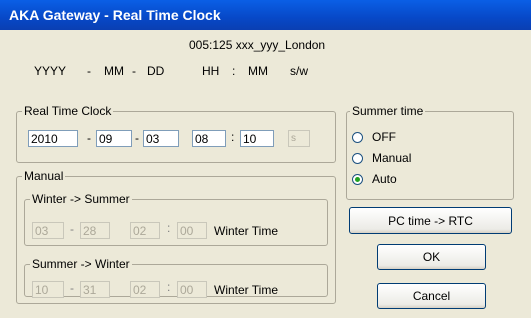 This screenshot has width=531, height=318. Describe the element at coordinates (95, 289) in the screenshot. I see `sw-day-field` at that location.